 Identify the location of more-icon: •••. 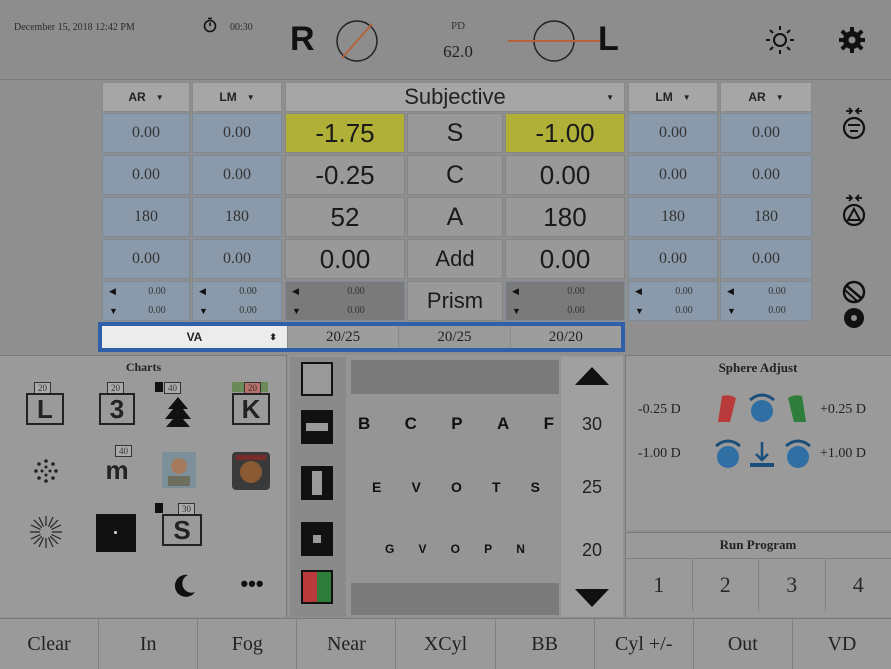
(252, 585).